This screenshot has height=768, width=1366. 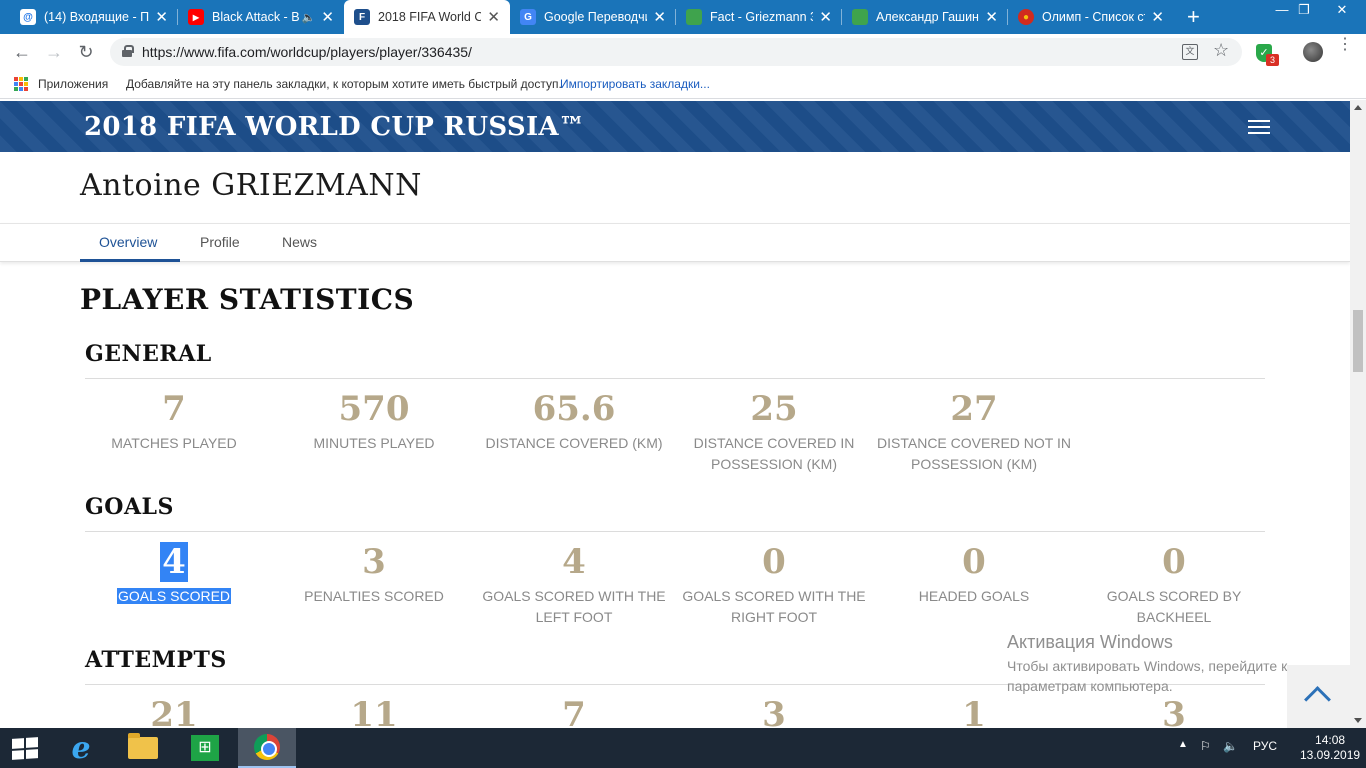 What do you see at coordinates (205, 748) in the screenshot?
I see `store-icon: ⊞` at bounding box center [205, 748].